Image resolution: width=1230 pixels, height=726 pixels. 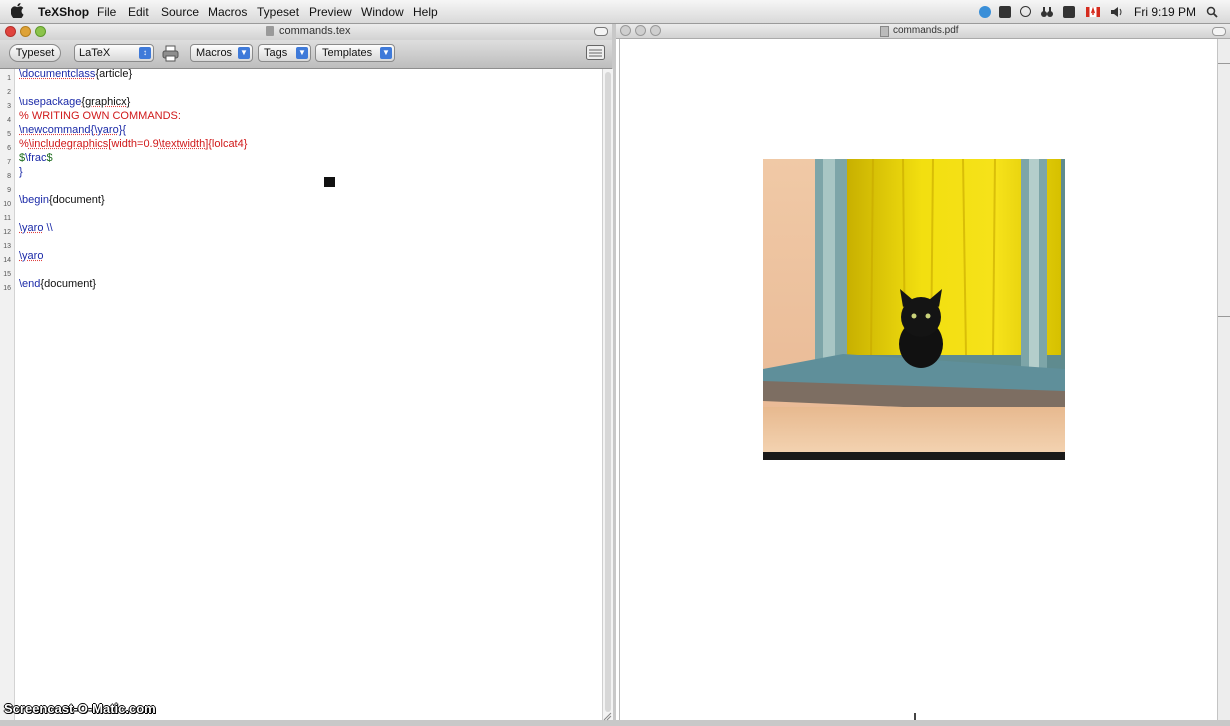 I want to click on code-command: \frac, so click(x=35, y=158).